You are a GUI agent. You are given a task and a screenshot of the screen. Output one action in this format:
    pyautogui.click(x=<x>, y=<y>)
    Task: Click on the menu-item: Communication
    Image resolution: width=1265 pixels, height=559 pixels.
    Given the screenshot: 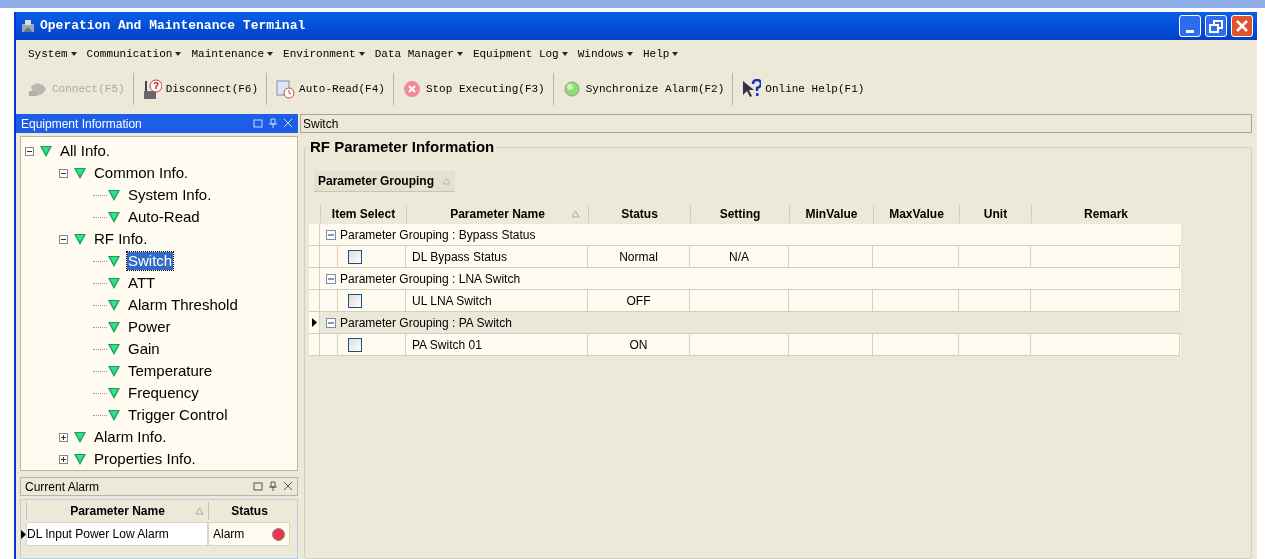 What is the action you would take?
    pyautogui.click(x=134, y=54)
    